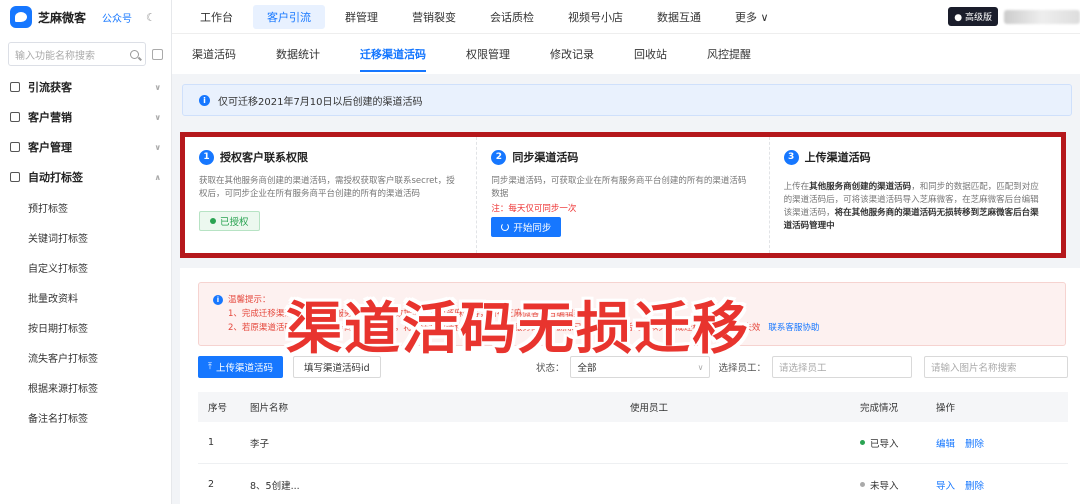 This screenshot has height=504, width=1080. Describe the element at coordinates (572, 54) in the screenshot. I see `tab-change-log: 修改记录` at that location.